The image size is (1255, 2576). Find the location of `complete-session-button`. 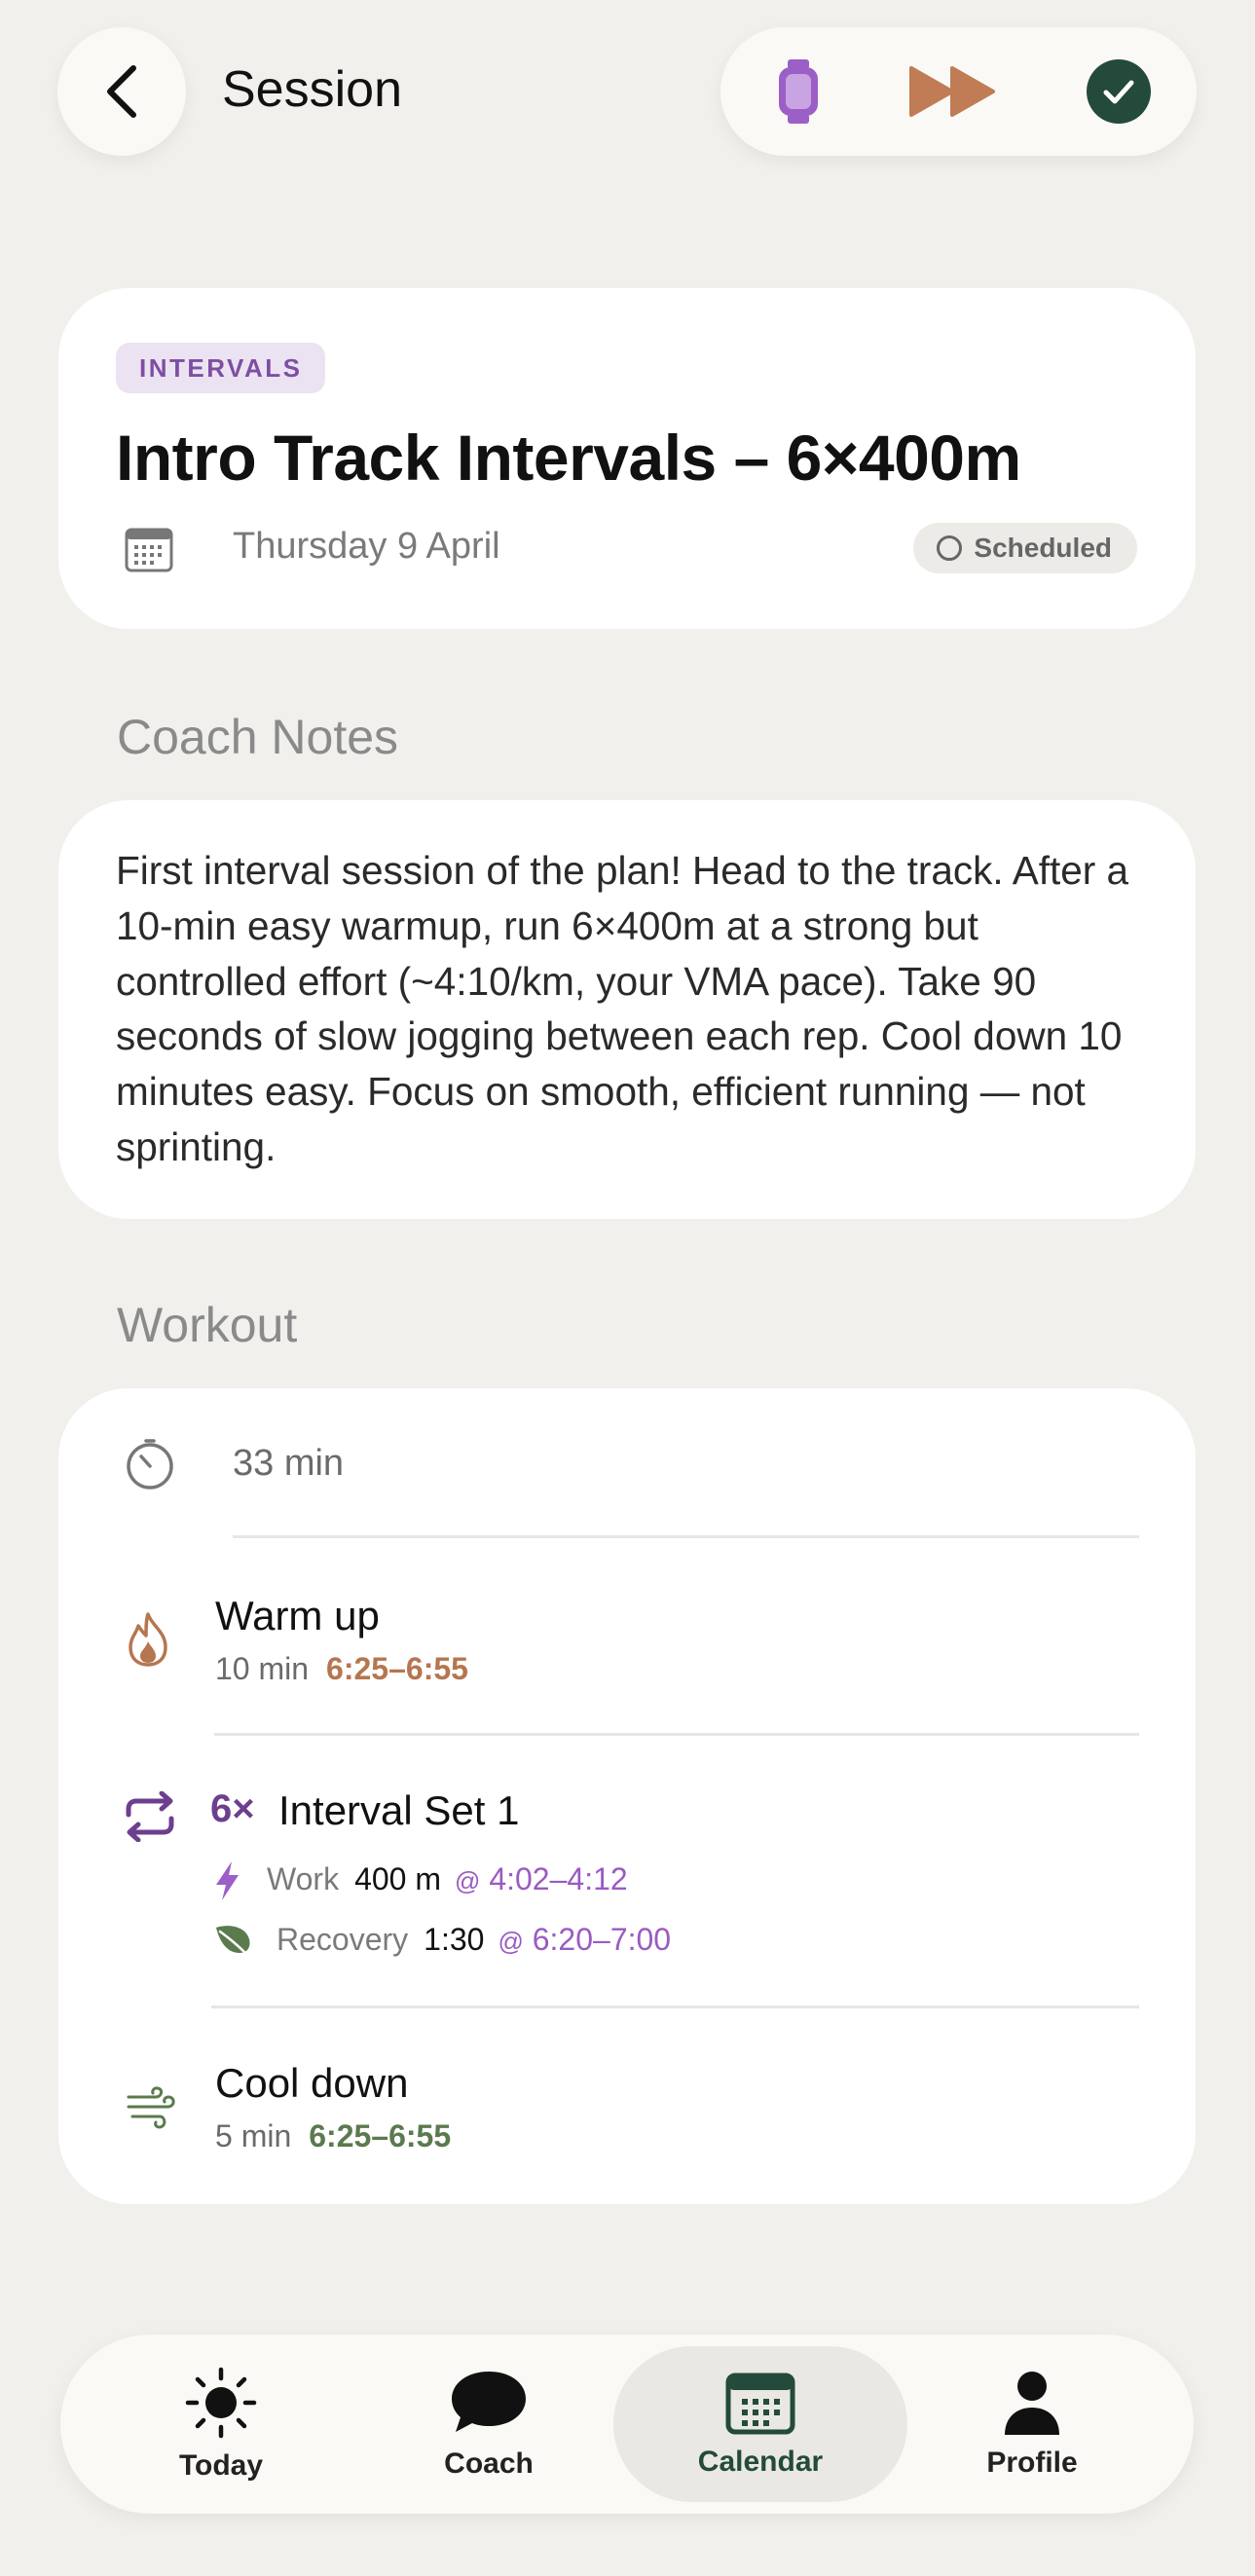

complete-session-button is located at coordinates (1119, 91).